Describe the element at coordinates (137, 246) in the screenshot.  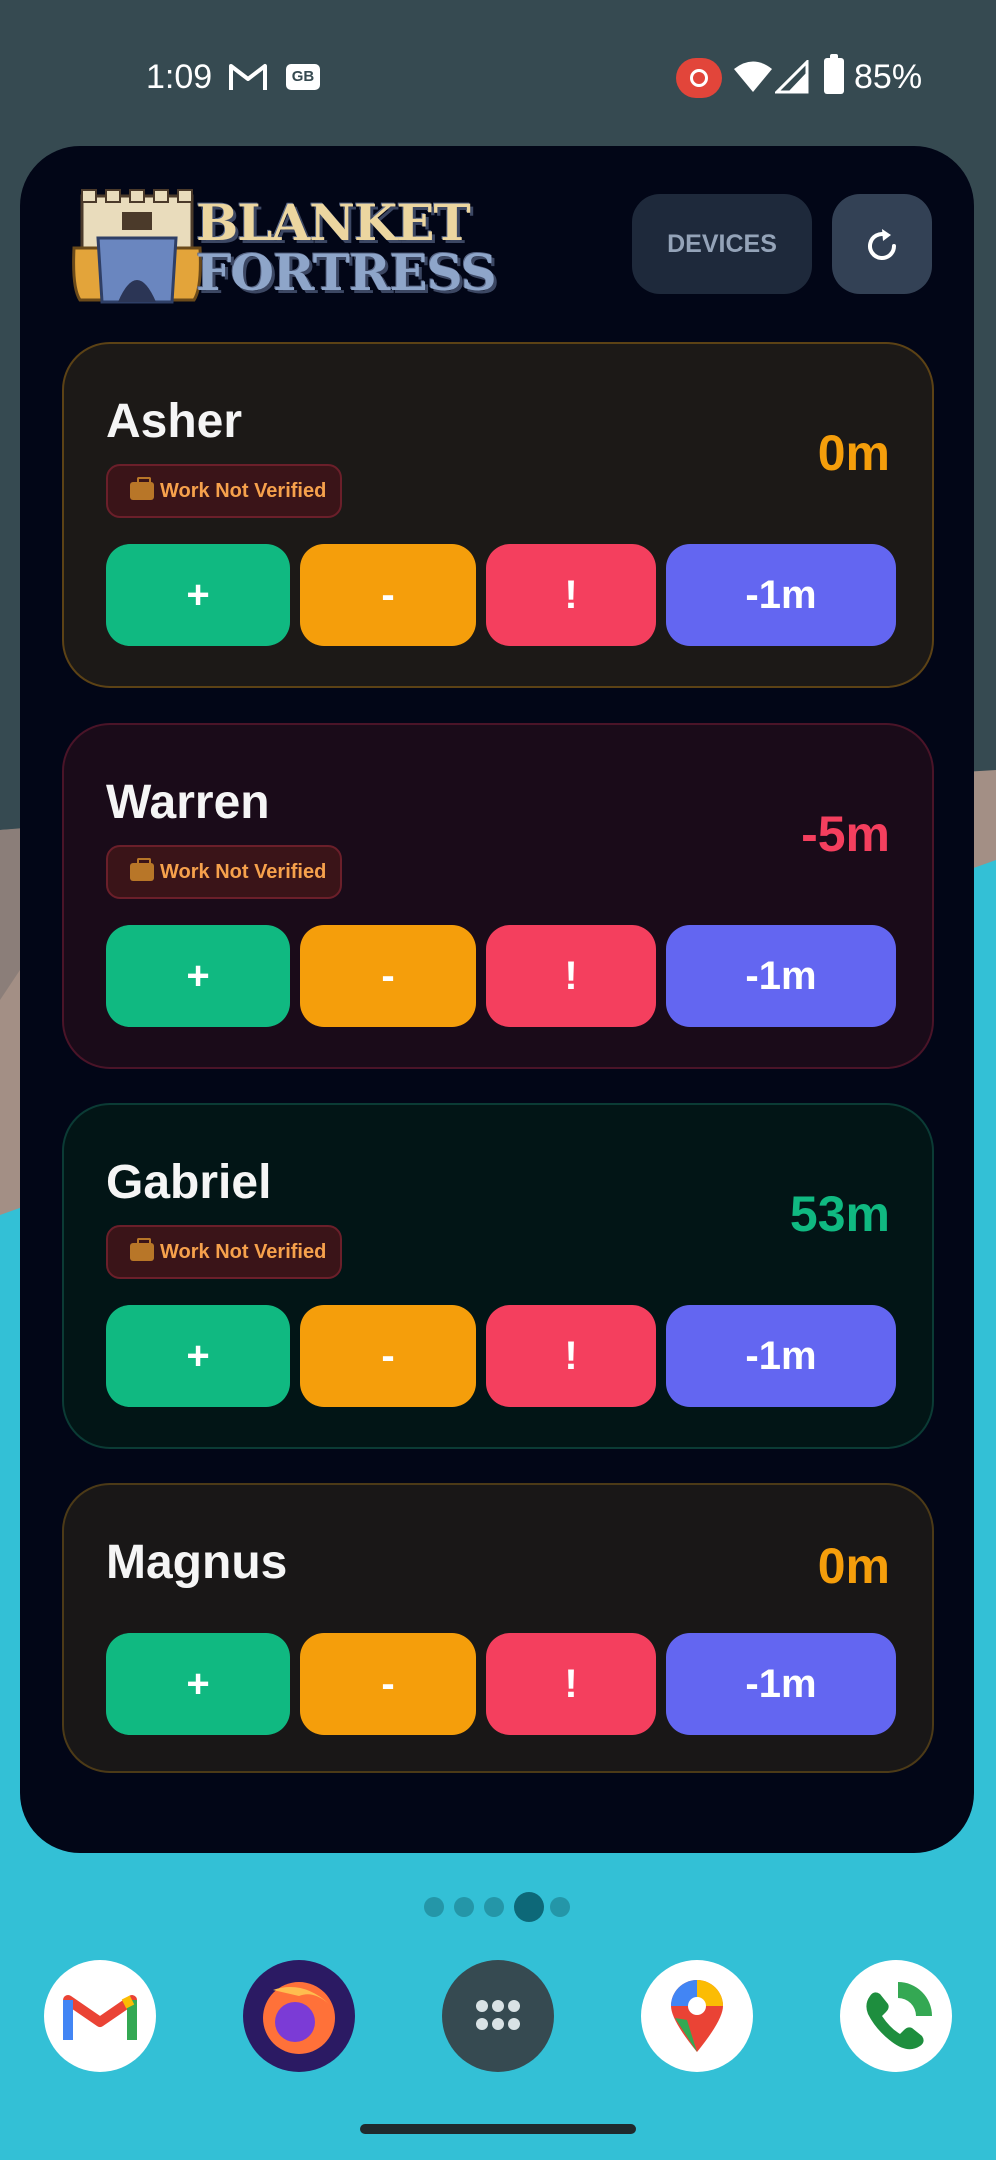
I see `fortress-logo-icon` at that location.